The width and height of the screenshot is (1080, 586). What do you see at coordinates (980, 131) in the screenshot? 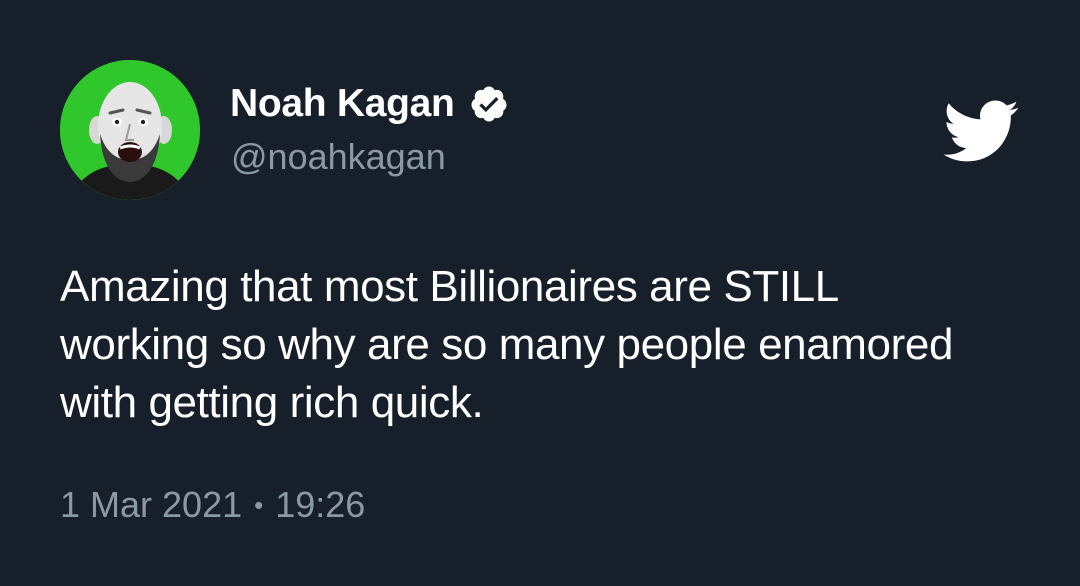
I see `twitter-bird-icon` at bounding box center [980, 131].